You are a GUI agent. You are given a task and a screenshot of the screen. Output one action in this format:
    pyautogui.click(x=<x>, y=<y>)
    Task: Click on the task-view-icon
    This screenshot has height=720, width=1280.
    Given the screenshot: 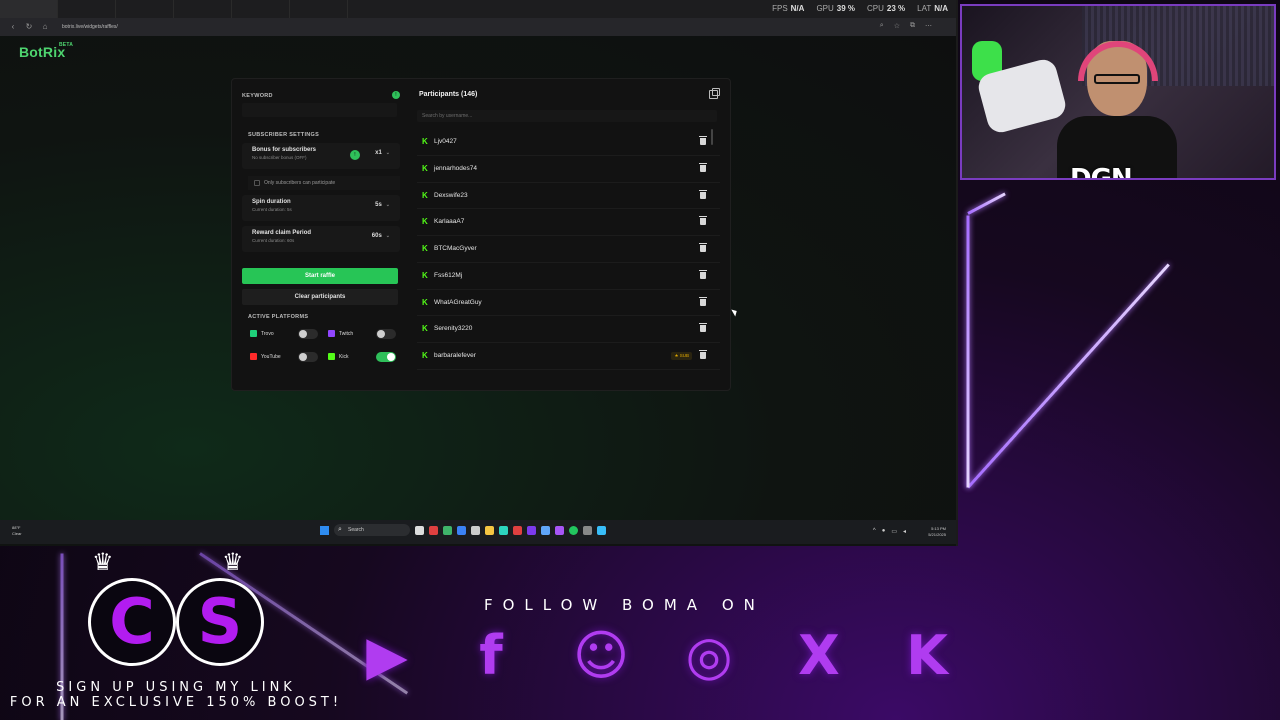 What is the action you would take?
    pyautogui.click(x=419, y=530)
    